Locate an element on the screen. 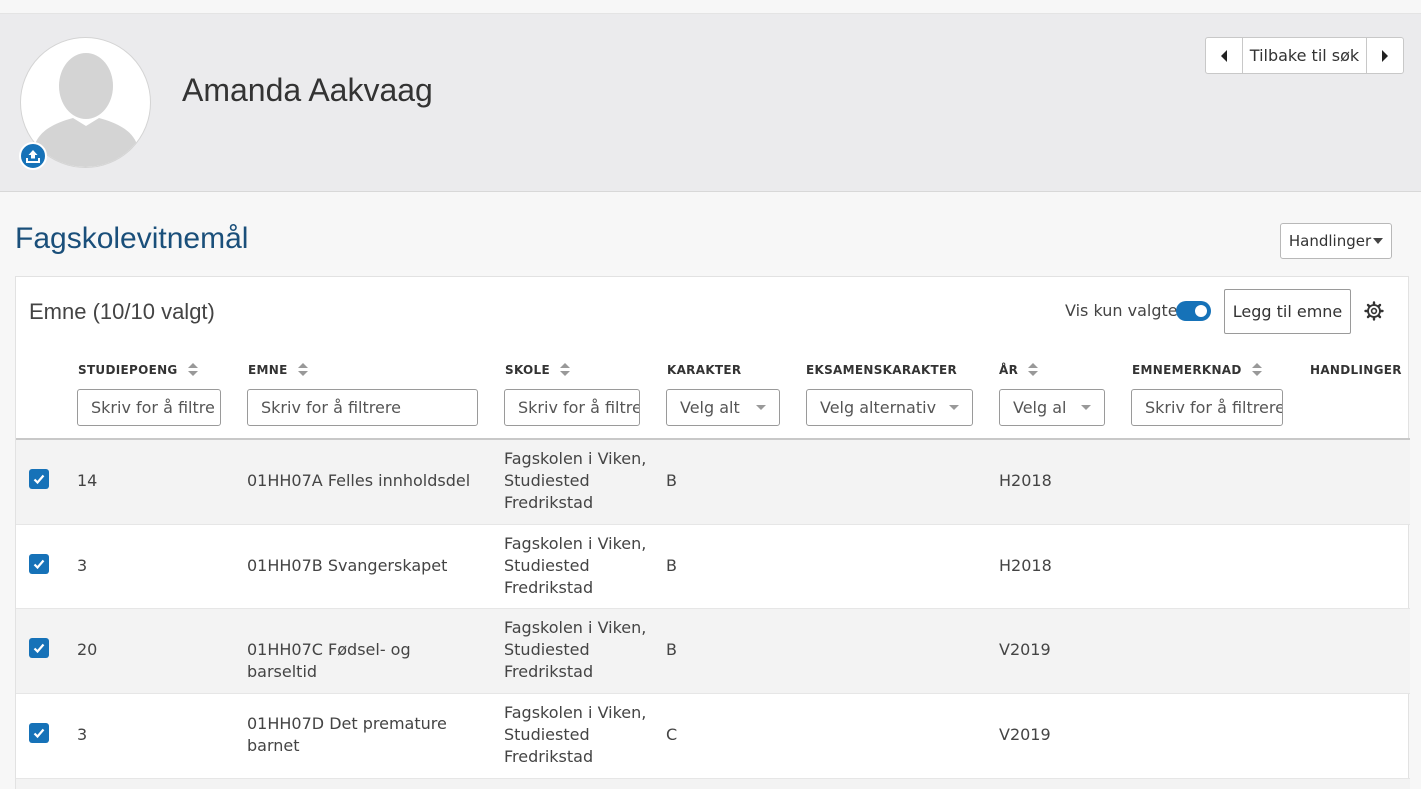 The width and height of the screenshot is (1421, 789). search-navigation: Tilbake til søk is located at coordinates (1304, 55).